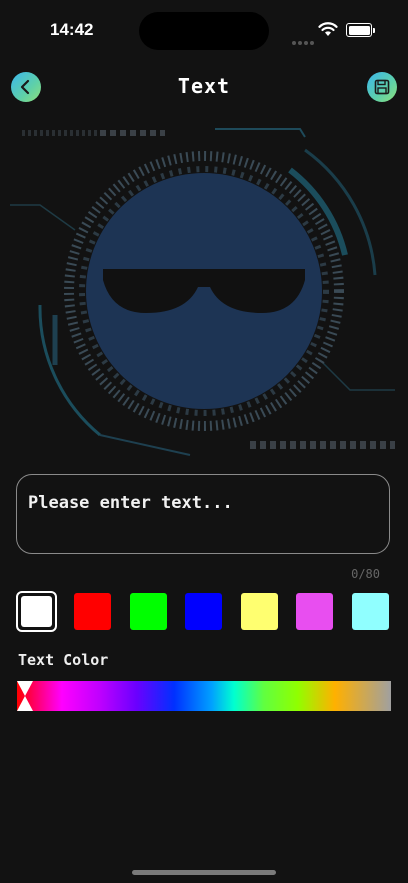 The height and width of the screenshot is (883, 408). Describe the element at coordinates (314, 611) in the screenshot. I see `swatch-magenta` at that location.